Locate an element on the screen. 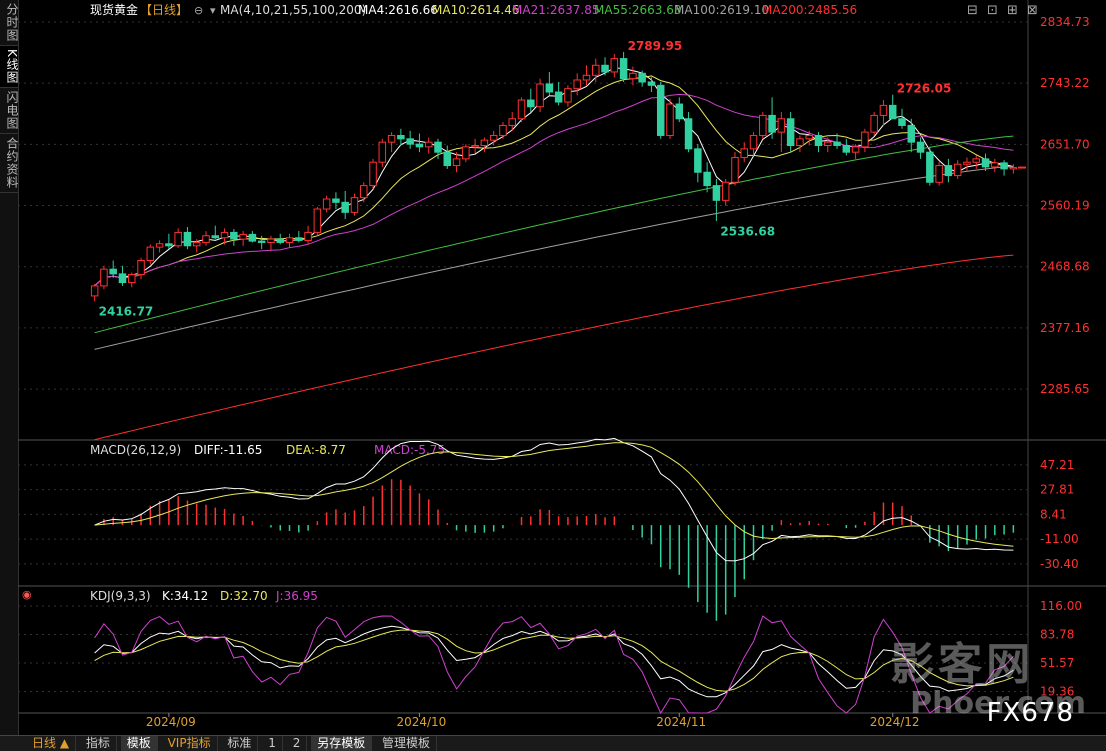  watermark-brand: FX678 is located at coordinates (1030, 713).